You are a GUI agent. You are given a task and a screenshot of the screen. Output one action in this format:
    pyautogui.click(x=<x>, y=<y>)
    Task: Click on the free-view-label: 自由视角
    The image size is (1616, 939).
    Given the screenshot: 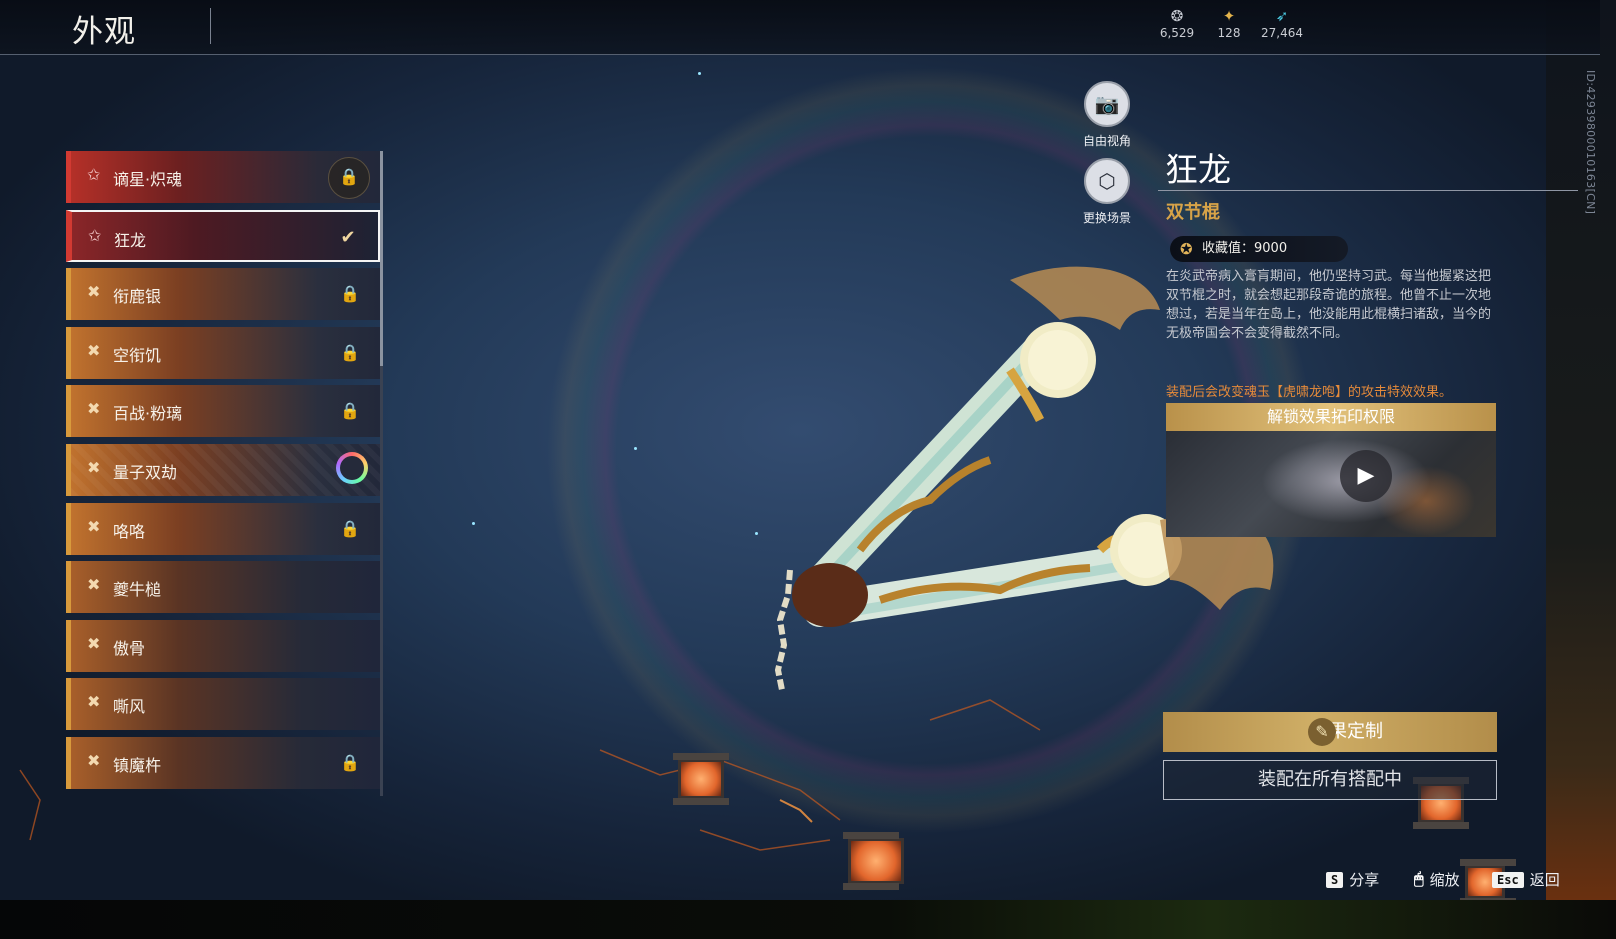 What is the action you would take?
    pyautogui.click(x=1106, y=141)
    